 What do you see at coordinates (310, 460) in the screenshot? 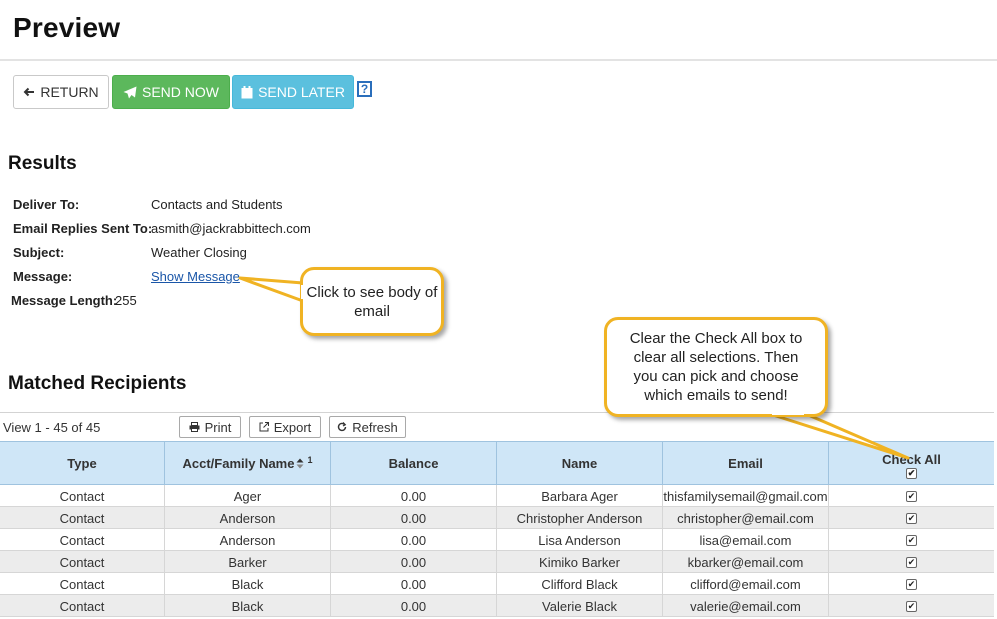
I see `sort-index: 1` at bounding box center [310, 460].